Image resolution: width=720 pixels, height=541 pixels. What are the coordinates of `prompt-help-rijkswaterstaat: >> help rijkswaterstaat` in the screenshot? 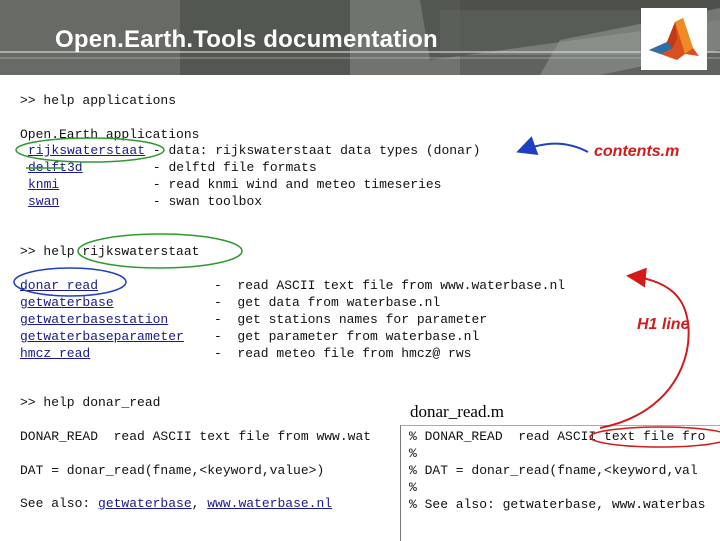 It's located at (109, 251).